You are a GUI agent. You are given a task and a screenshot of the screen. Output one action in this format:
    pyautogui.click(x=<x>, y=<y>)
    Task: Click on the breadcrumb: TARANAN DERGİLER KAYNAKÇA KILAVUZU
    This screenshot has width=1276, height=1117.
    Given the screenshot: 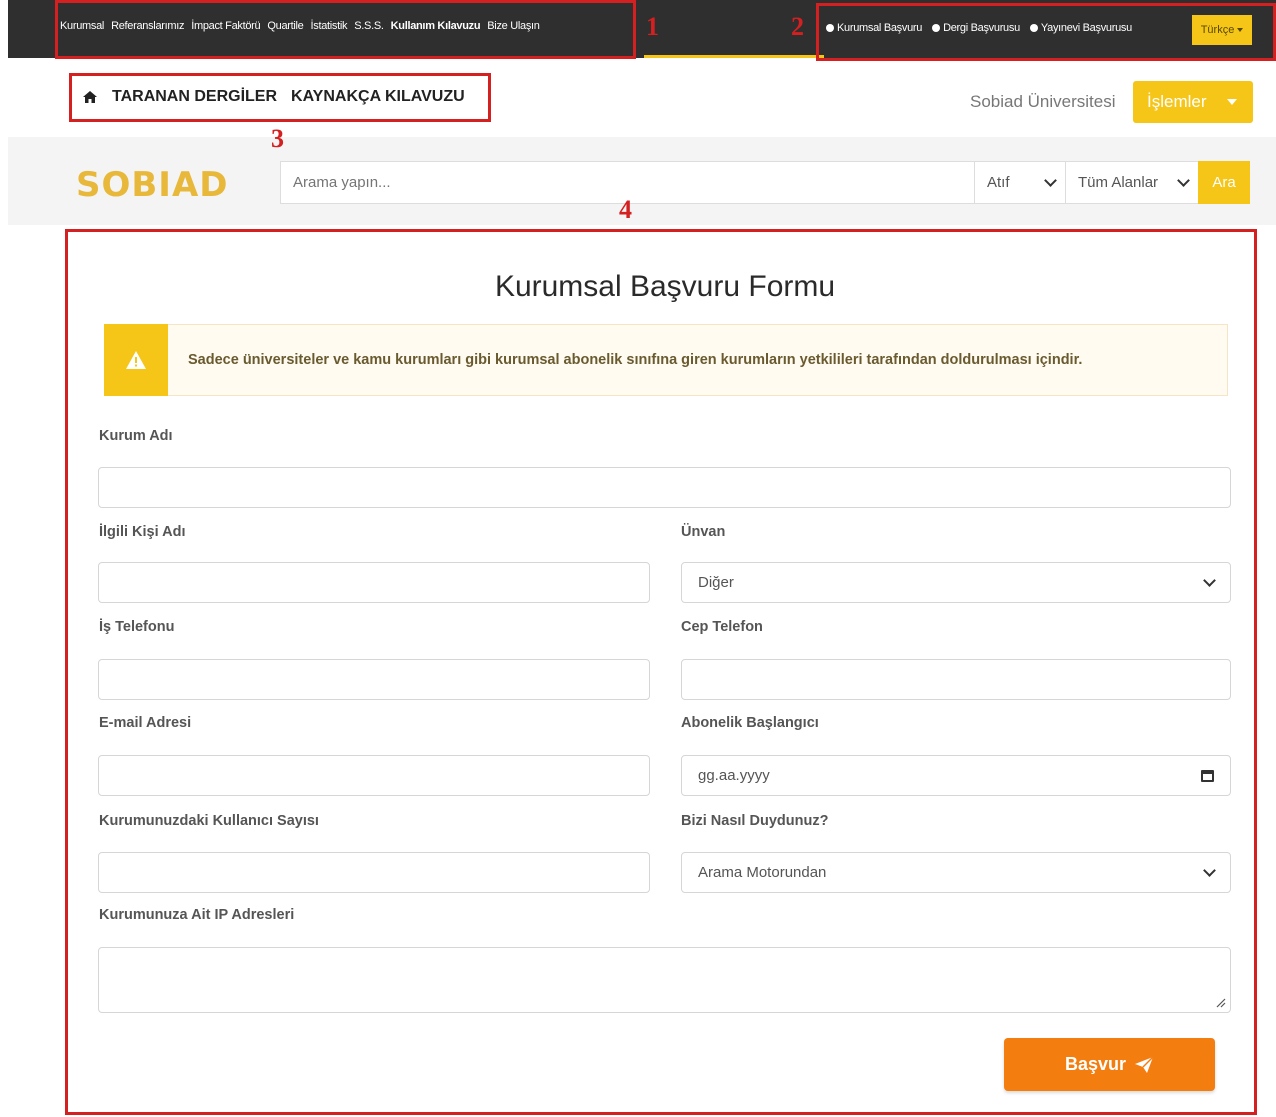 What is the action you would take?
    pyautogui.click(x=273, y=97)
    